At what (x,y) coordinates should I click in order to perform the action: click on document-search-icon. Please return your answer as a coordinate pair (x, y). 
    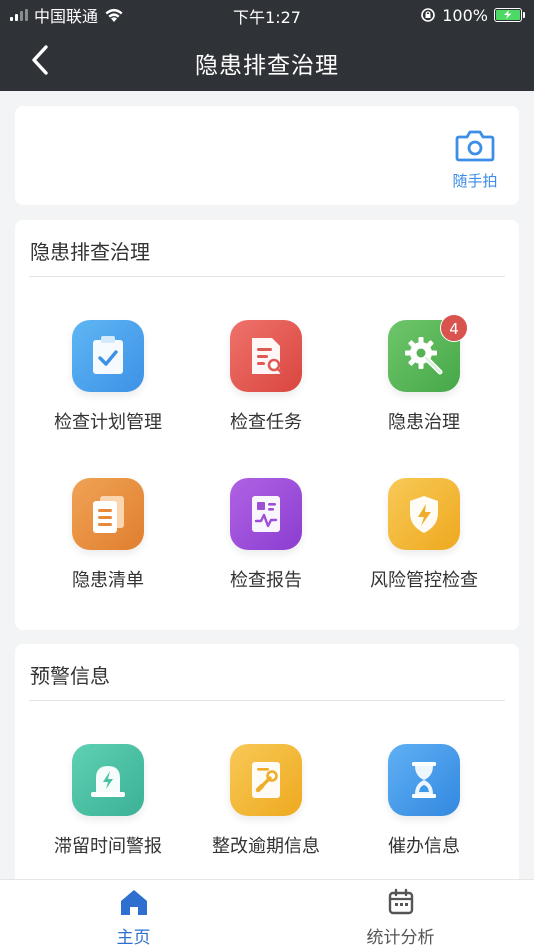
    Looking at the image, I should click on (266, 356).